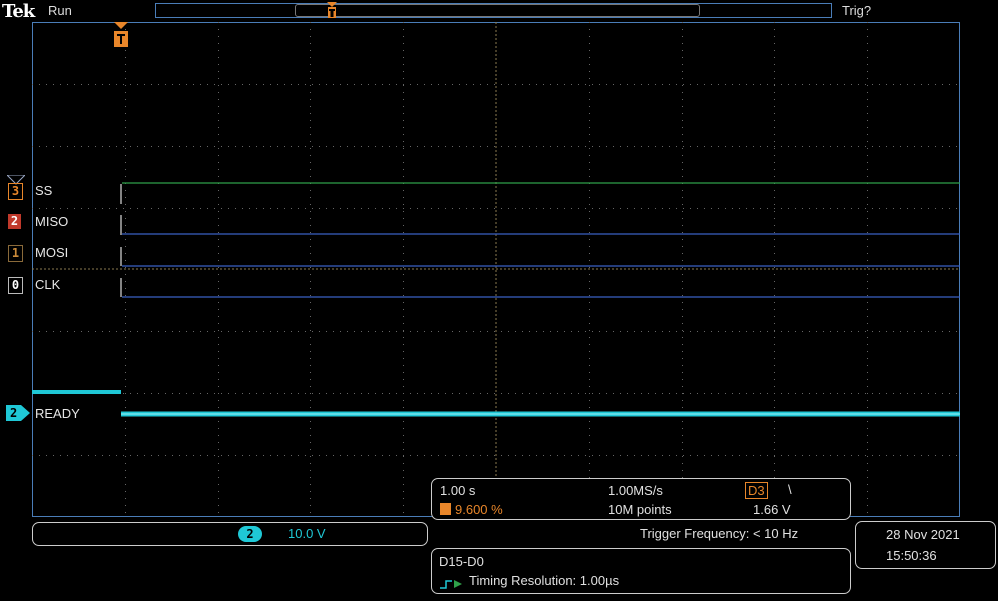  What do you see at coordinates (544, 580) in the screenshot?
I see `timing-resolution: Timing Resolution: 1.00µs` at bounding box center [544, 580].